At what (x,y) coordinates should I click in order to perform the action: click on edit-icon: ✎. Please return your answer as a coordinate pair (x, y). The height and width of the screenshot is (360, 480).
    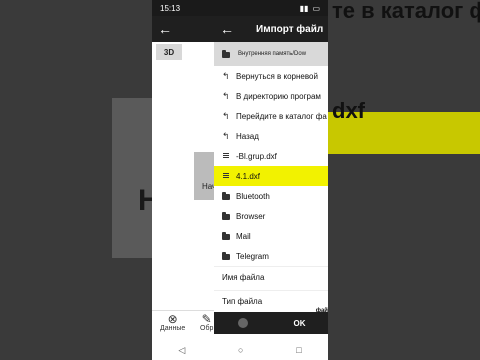
    Looking at the image, I should click on (206, 319).